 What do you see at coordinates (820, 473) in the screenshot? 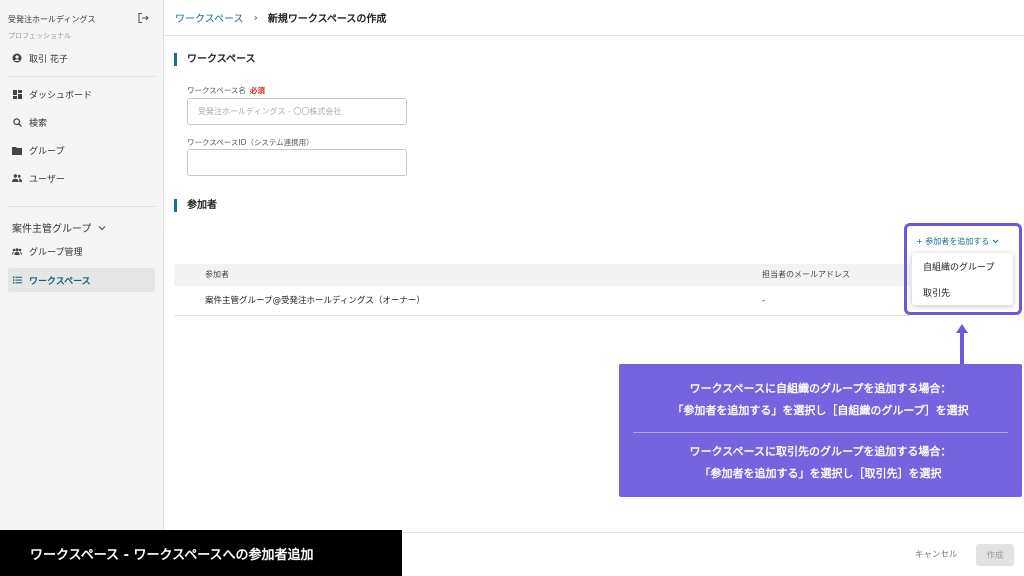
I see `callout-line: 「参加者を追加する」を選択し［取引先］を選択` at bounding box center [820, 473].